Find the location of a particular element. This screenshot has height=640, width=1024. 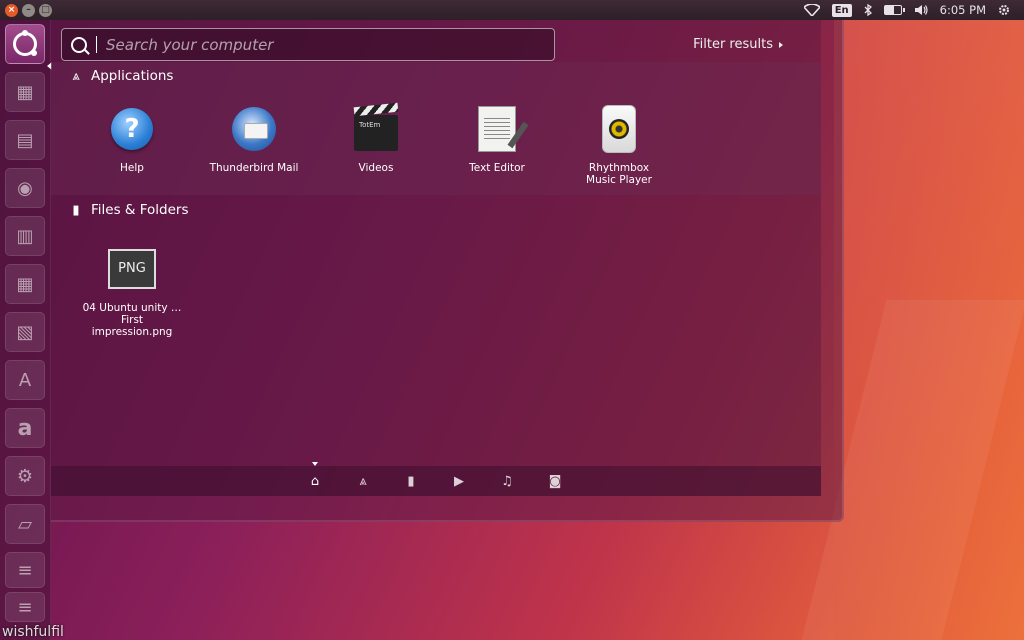

text-editor-icon is located at coordinates (497, 129).